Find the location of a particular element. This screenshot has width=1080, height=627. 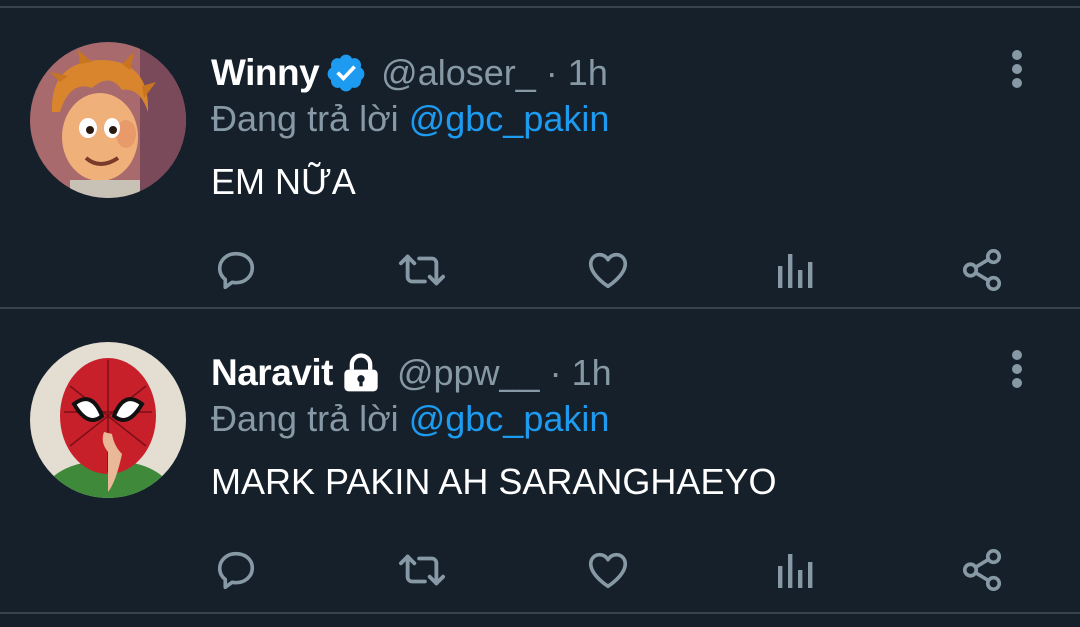

tweet-text: EM NỮA is located at coordinates (283, 181).